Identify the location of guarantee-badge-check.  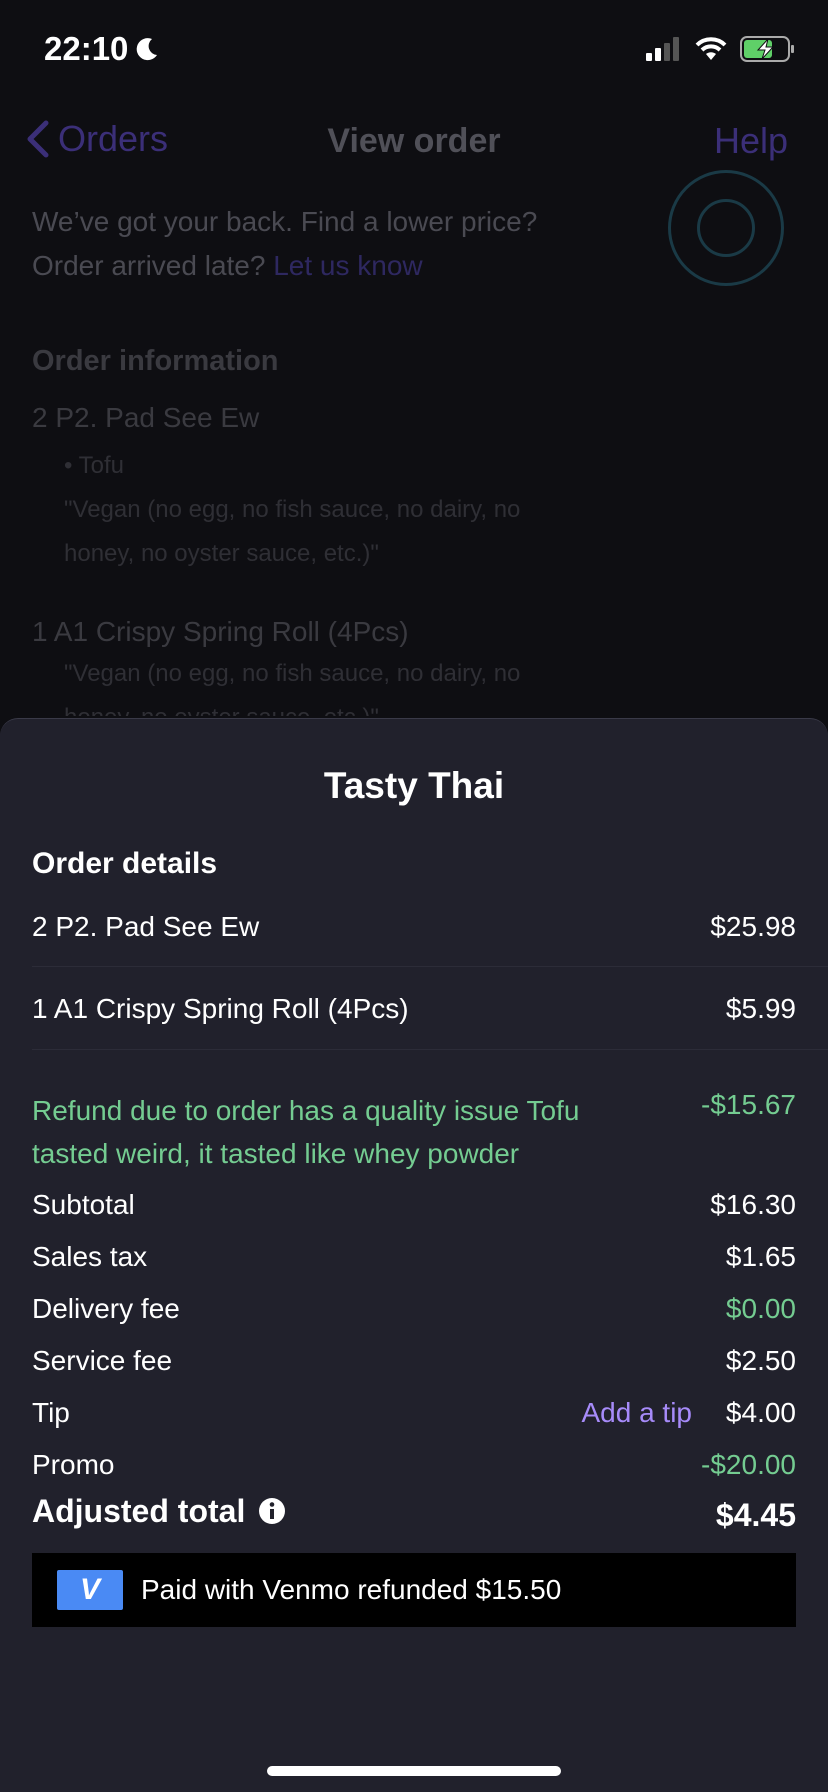
(726, 228).